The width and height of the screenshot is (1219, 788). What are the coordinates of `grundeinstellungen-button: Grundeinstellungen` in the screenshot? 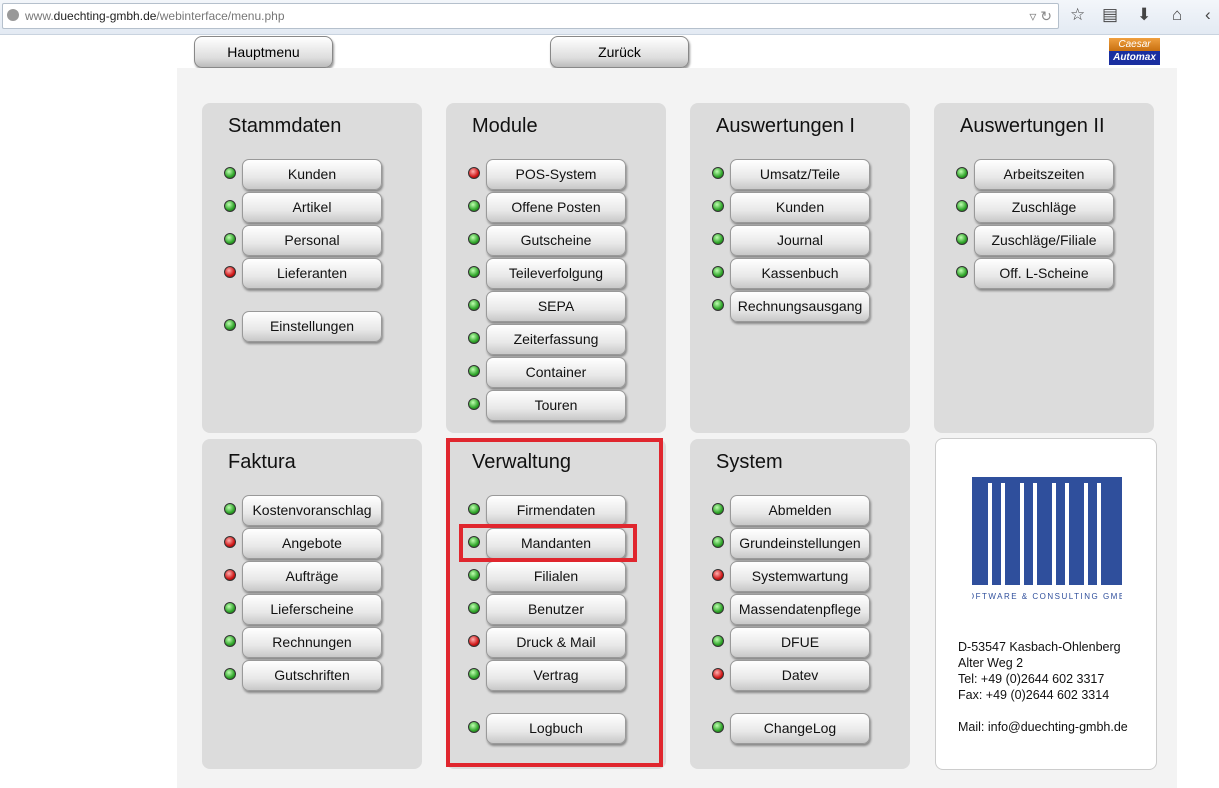 It's located at (800, 543).